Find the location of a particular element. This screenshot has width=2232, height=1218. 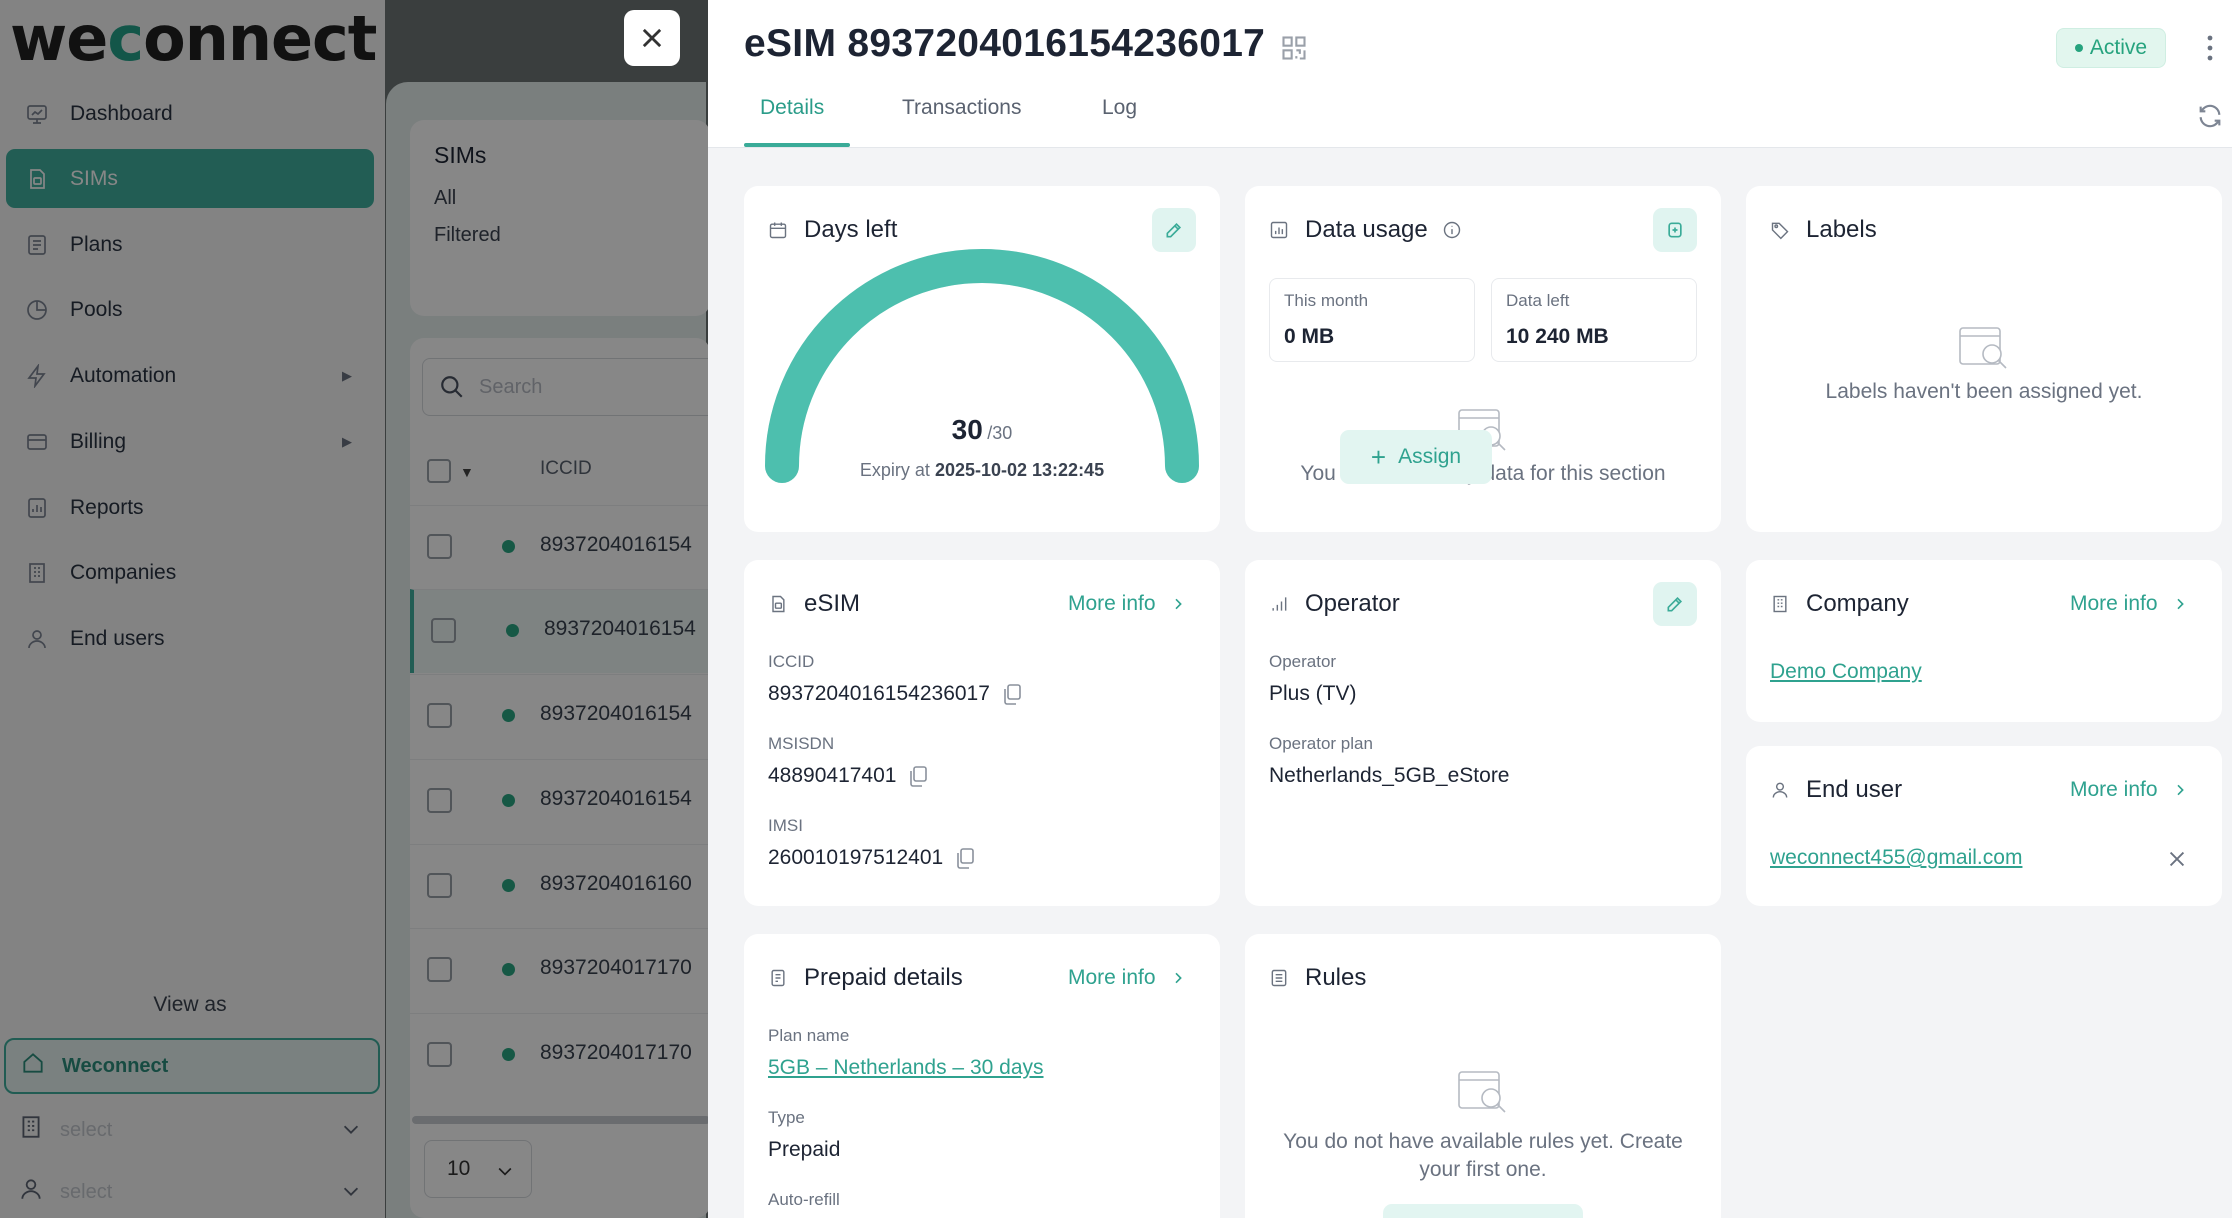

signal-icon is located at coordinates (1279, 604).